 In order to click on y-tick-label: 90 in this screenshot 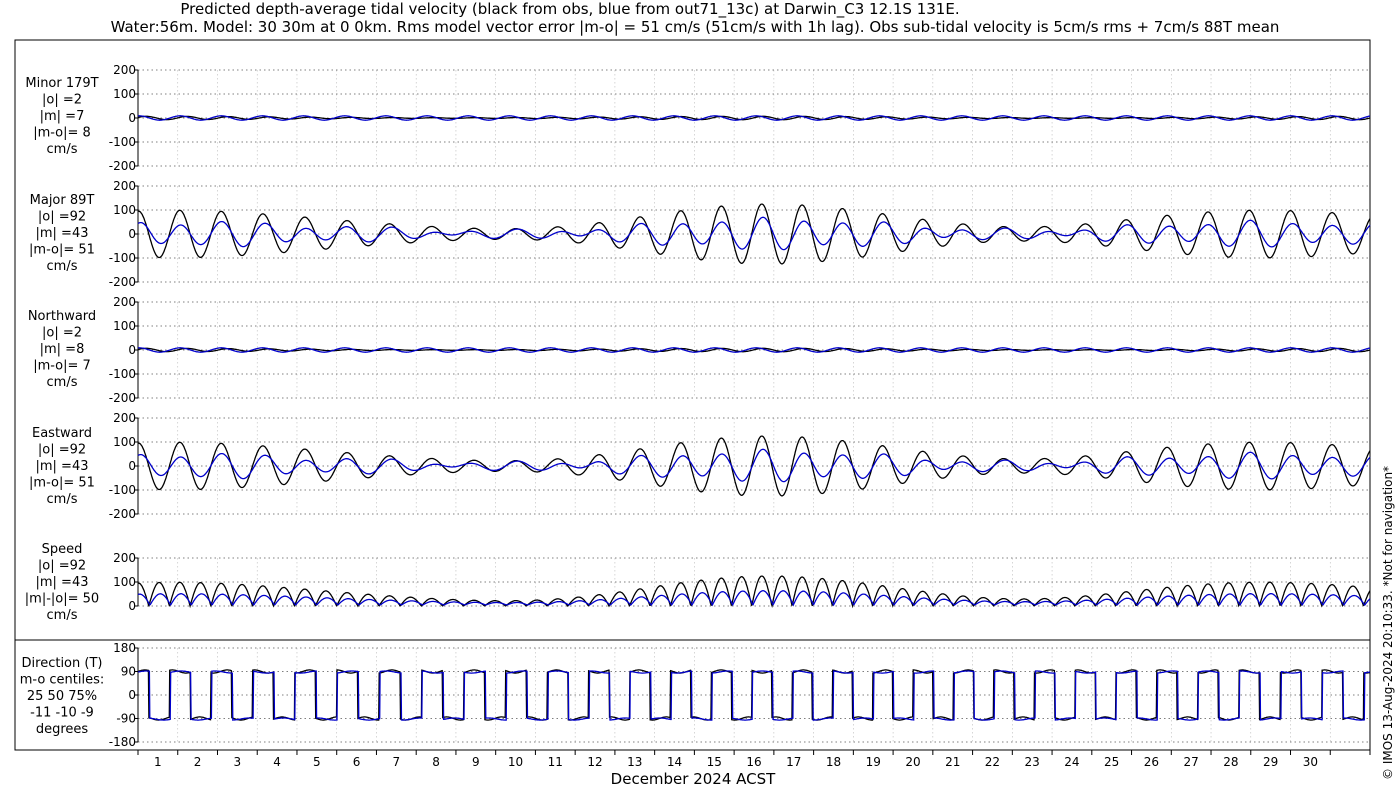, I will do `click(128, 672)`.